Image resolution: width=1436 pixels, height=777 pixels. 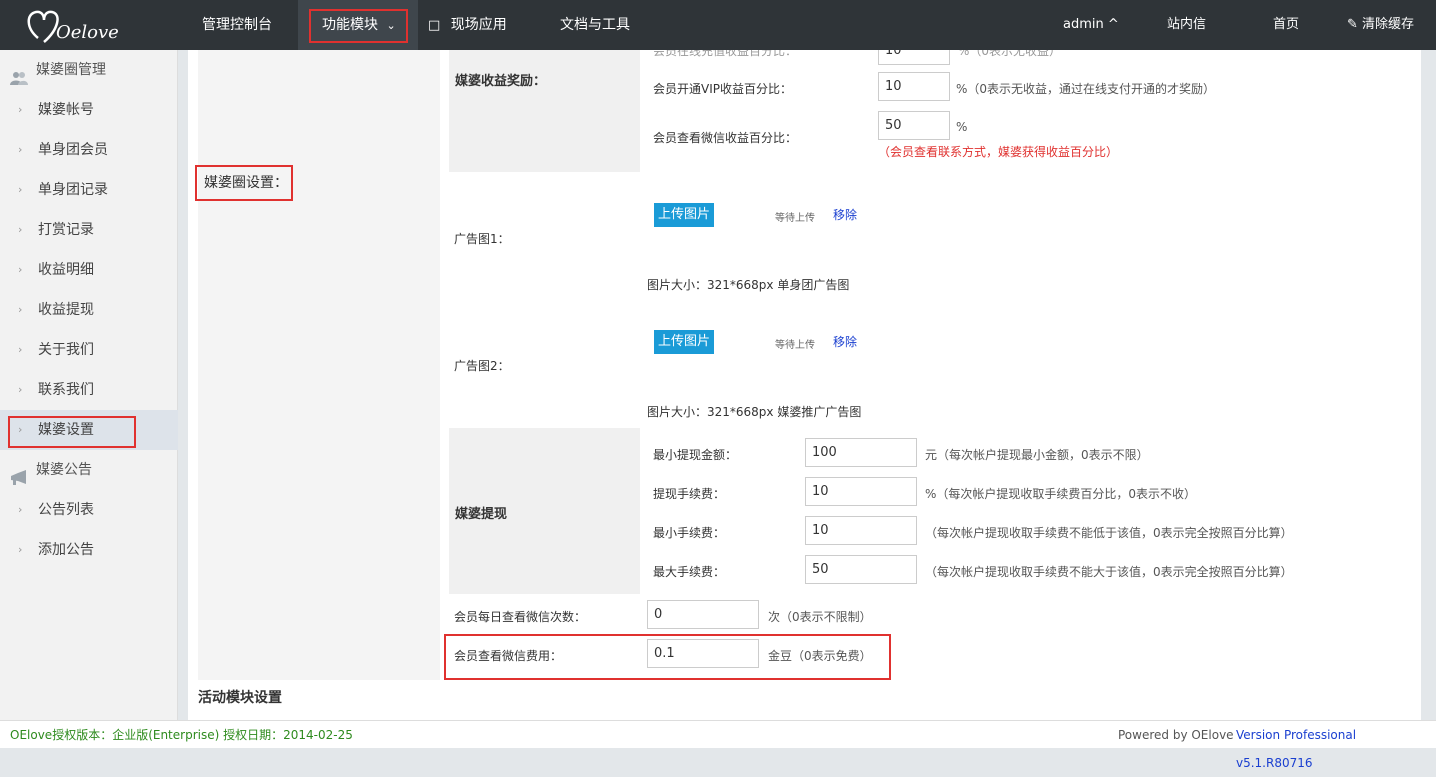 What do you see at coordinates (754, 412) in the screenshot?
I see `ad2-size-text: 图片大小：321*668px 媒婆推广广告图` at bounding box center [754, 412].